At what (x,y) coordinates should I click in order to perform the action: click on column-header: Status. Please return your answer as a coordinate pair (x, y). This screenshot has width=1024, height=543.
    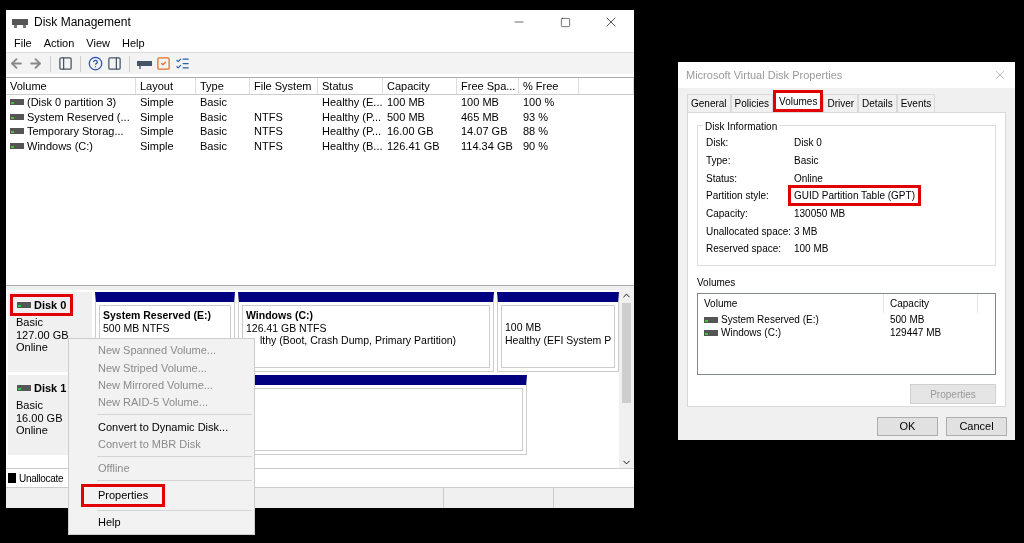
    Looking at the image, I should click on (350, 86).